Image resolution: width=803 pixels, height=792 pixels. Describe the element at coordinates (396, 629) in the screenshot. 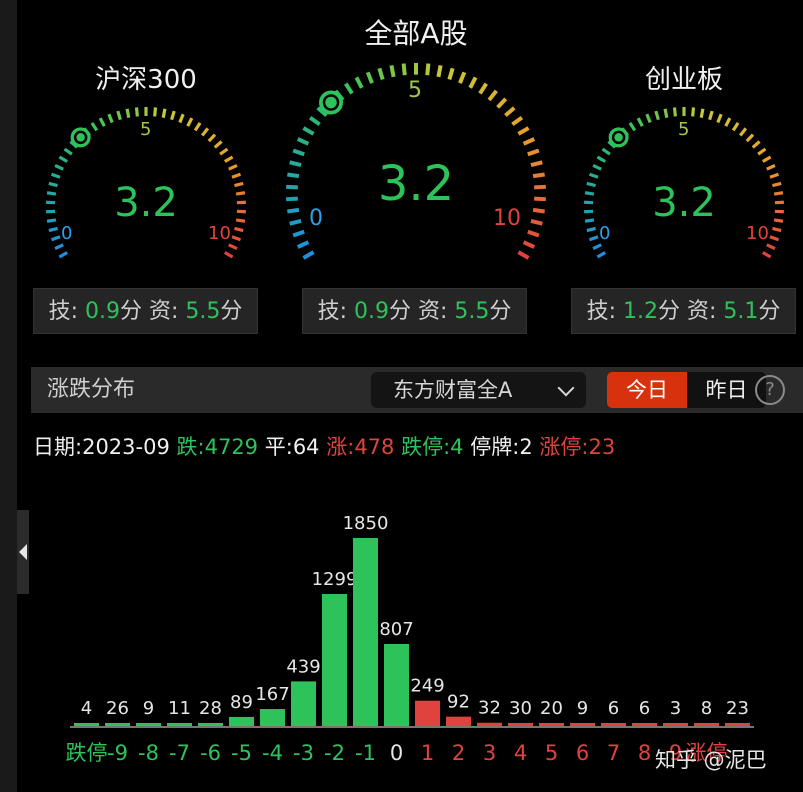

I see `bar-value-label: 807` at that location.